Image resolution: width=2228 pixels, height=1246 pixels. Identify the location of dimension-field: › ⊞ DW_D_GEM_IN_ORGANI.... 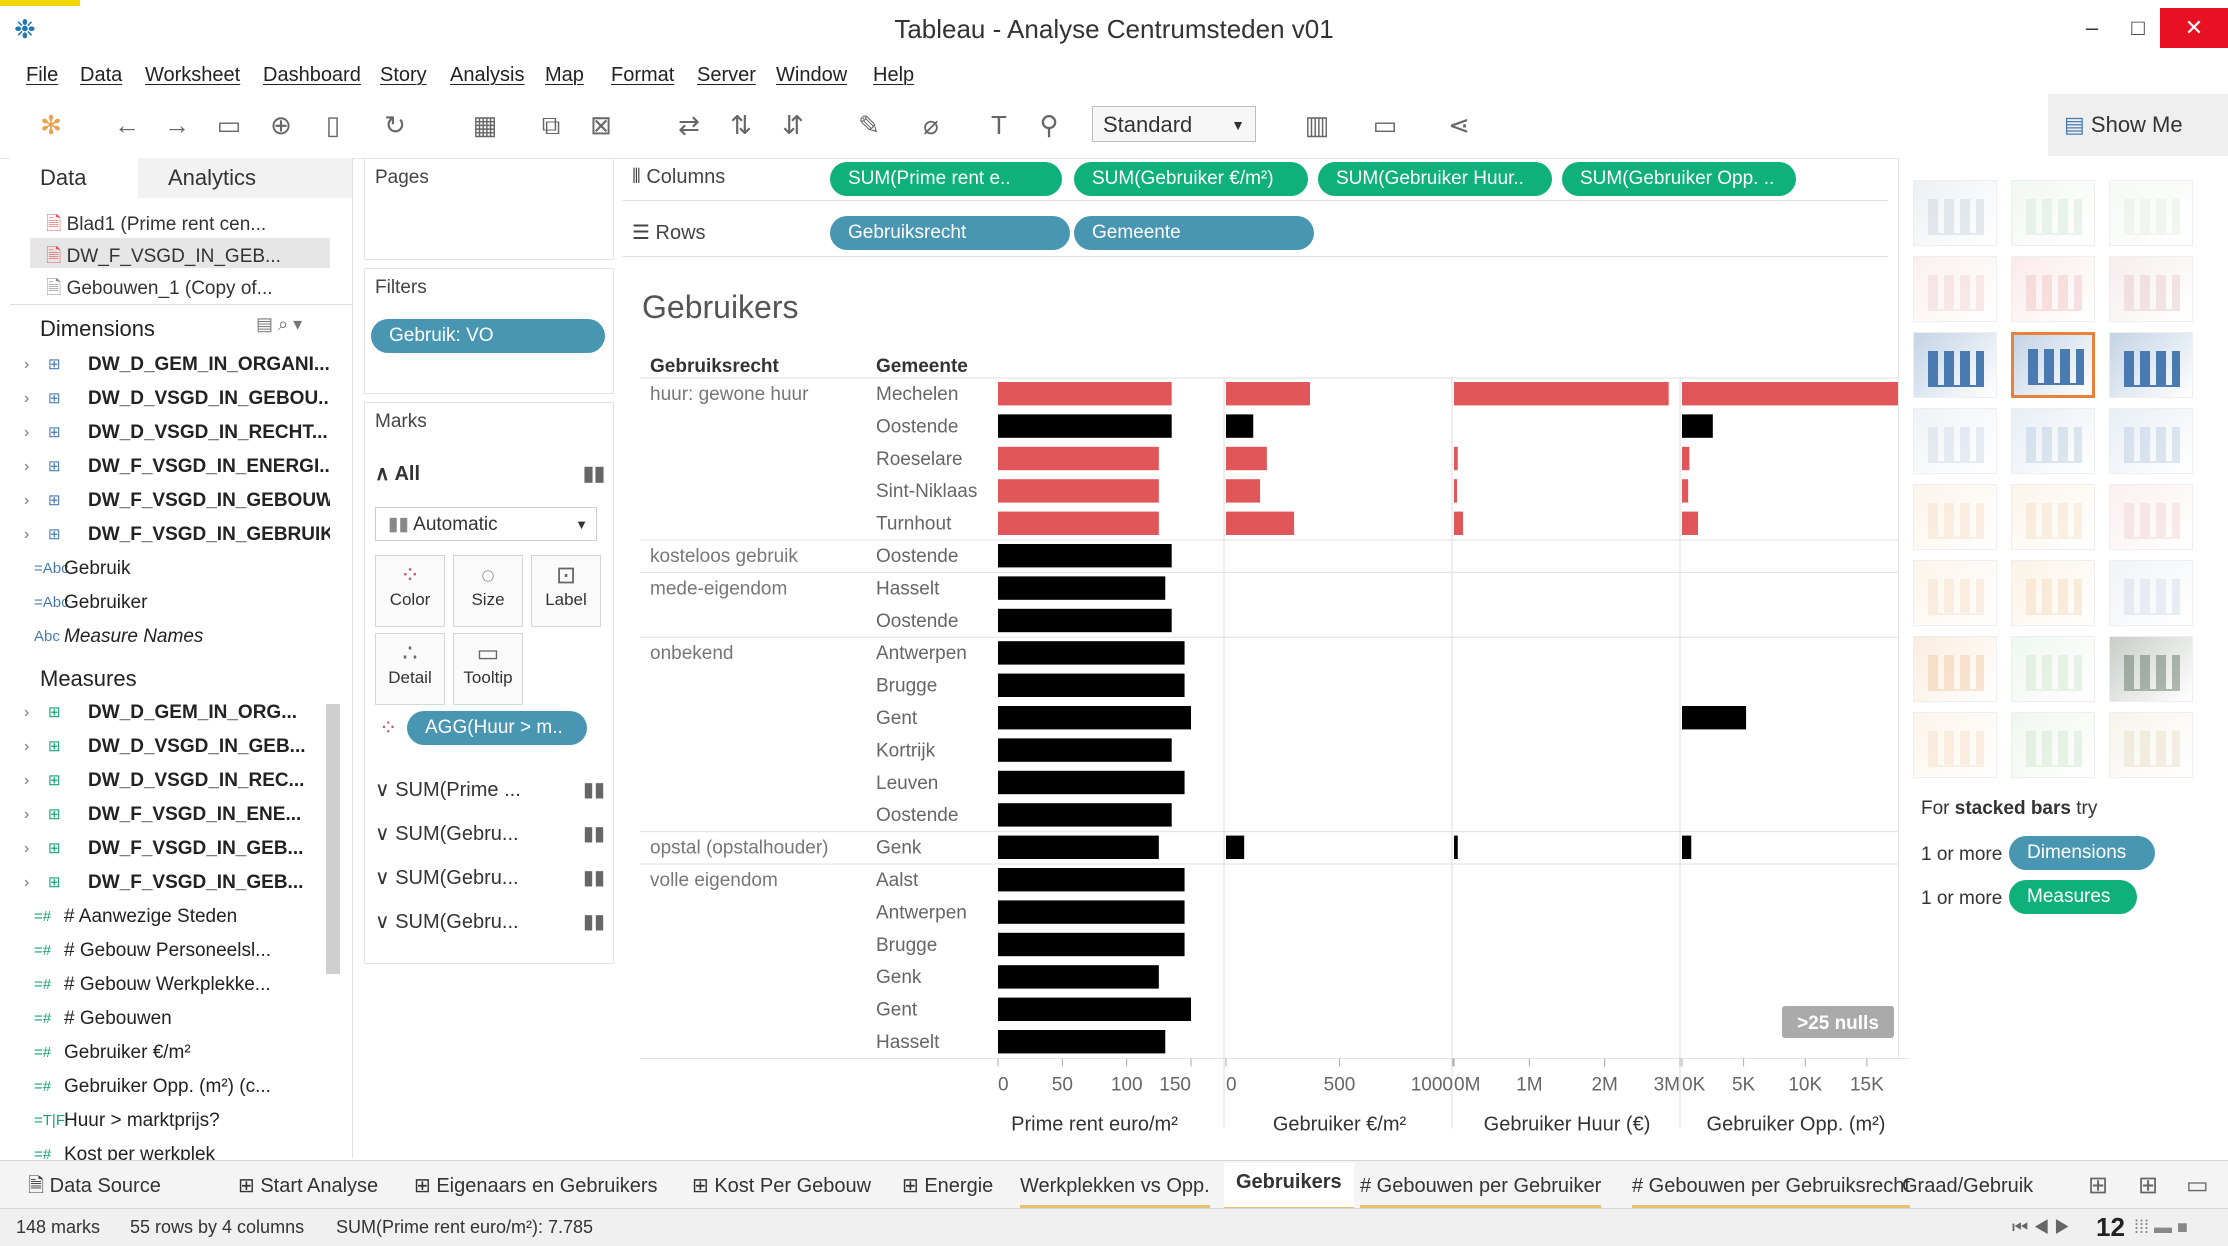
(170, 365).